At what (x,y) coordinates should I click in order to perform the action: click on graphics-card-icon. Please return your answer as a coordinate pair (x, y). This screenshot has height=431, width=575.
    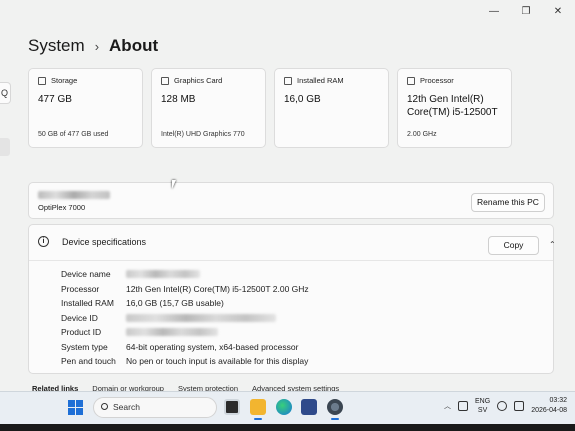
    Looking at the image, I should click on (165, 80).